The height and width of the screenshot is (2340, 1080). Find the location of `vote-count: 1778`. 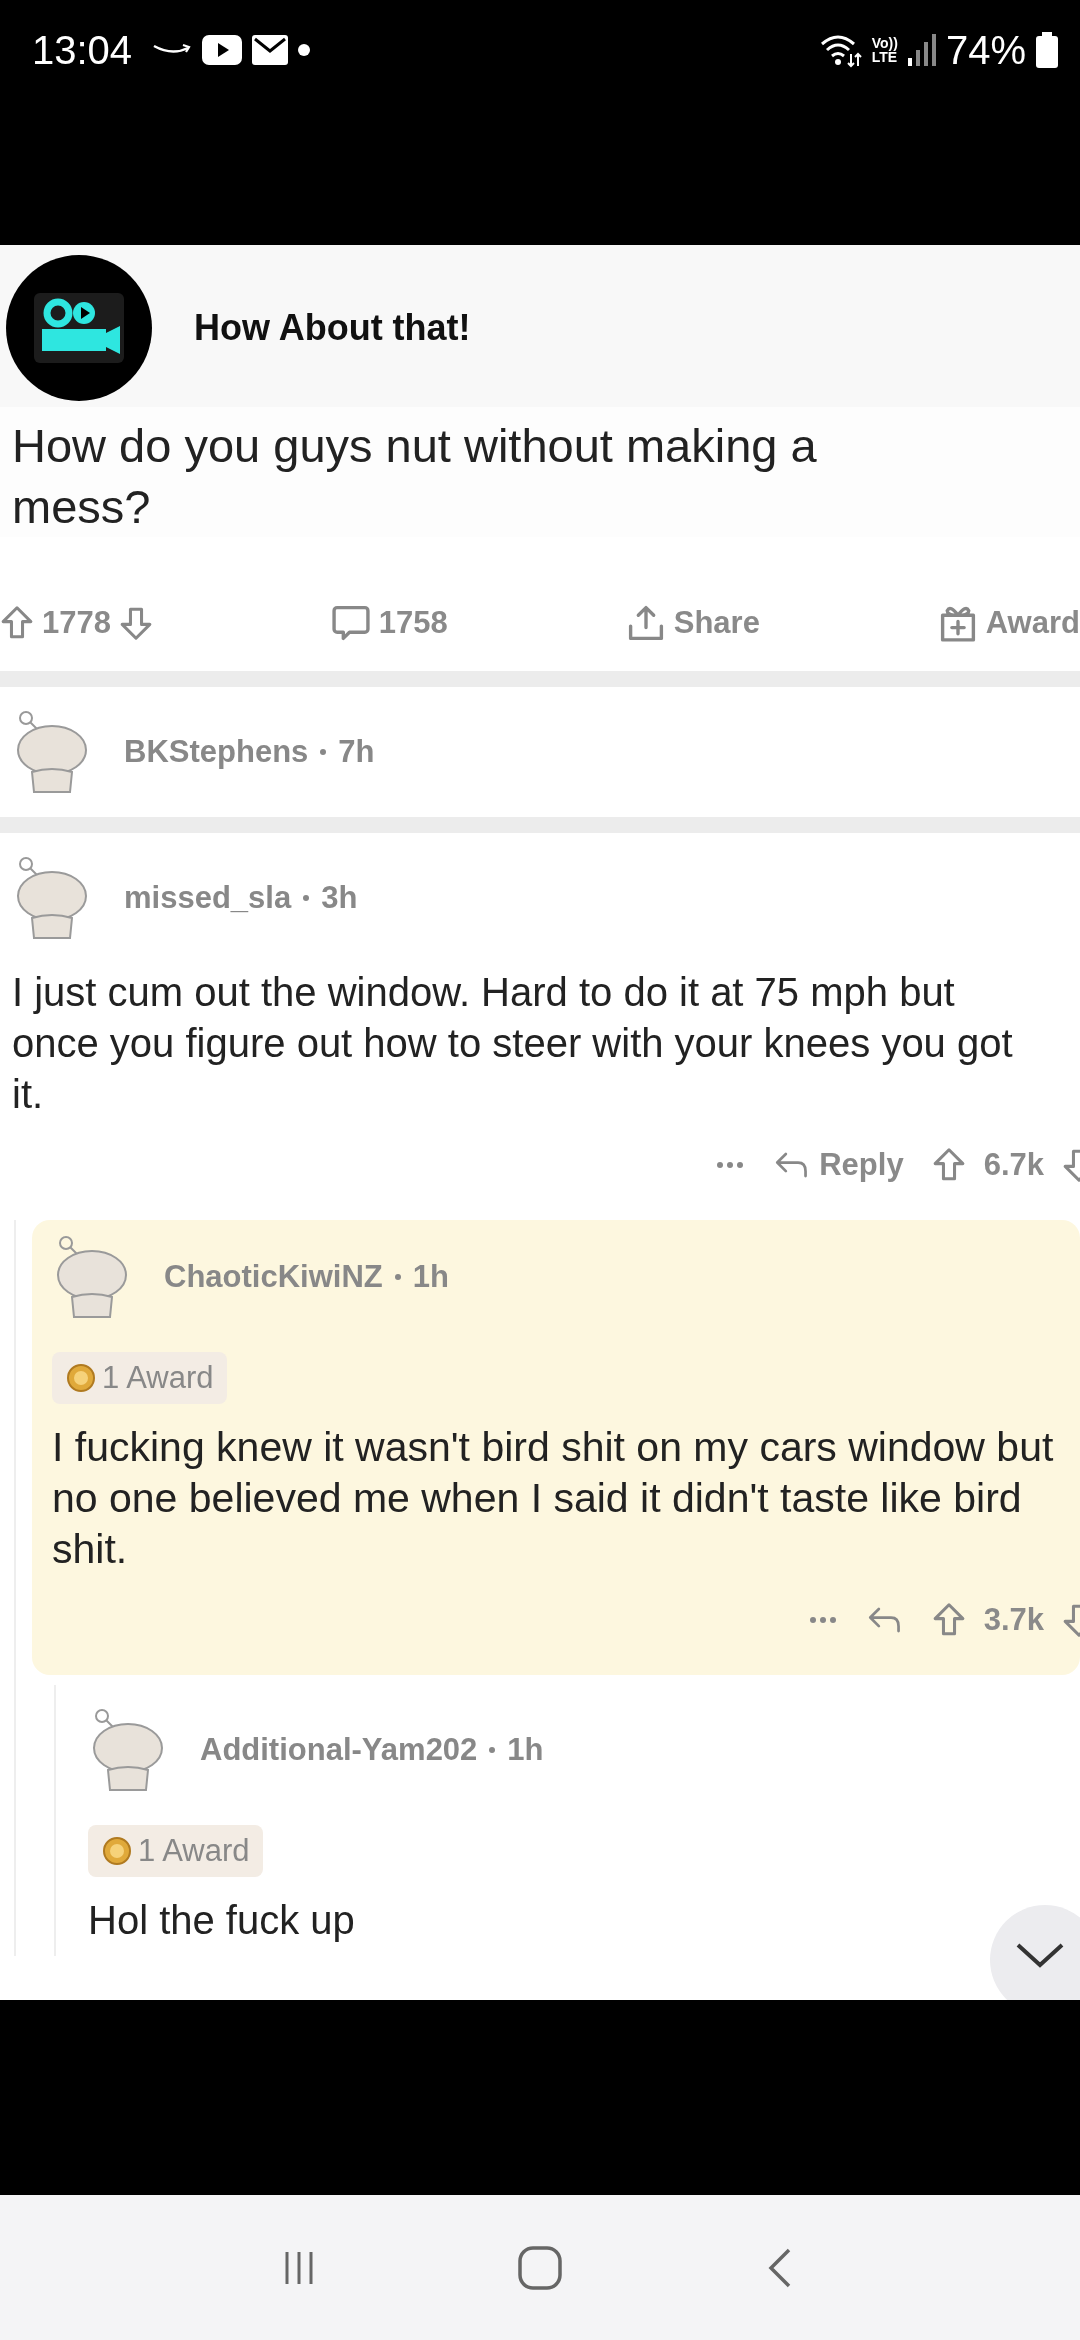

vote-count: 1778 is located at coordinates (76, 623).